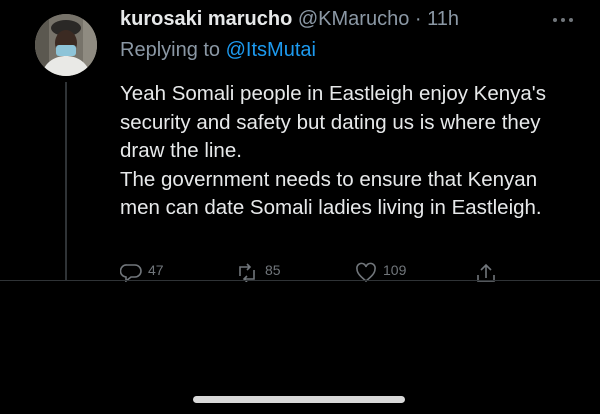  Describe the element at coordinates (380, 272) in the screenshot. I see `like-button: 109` at that location.